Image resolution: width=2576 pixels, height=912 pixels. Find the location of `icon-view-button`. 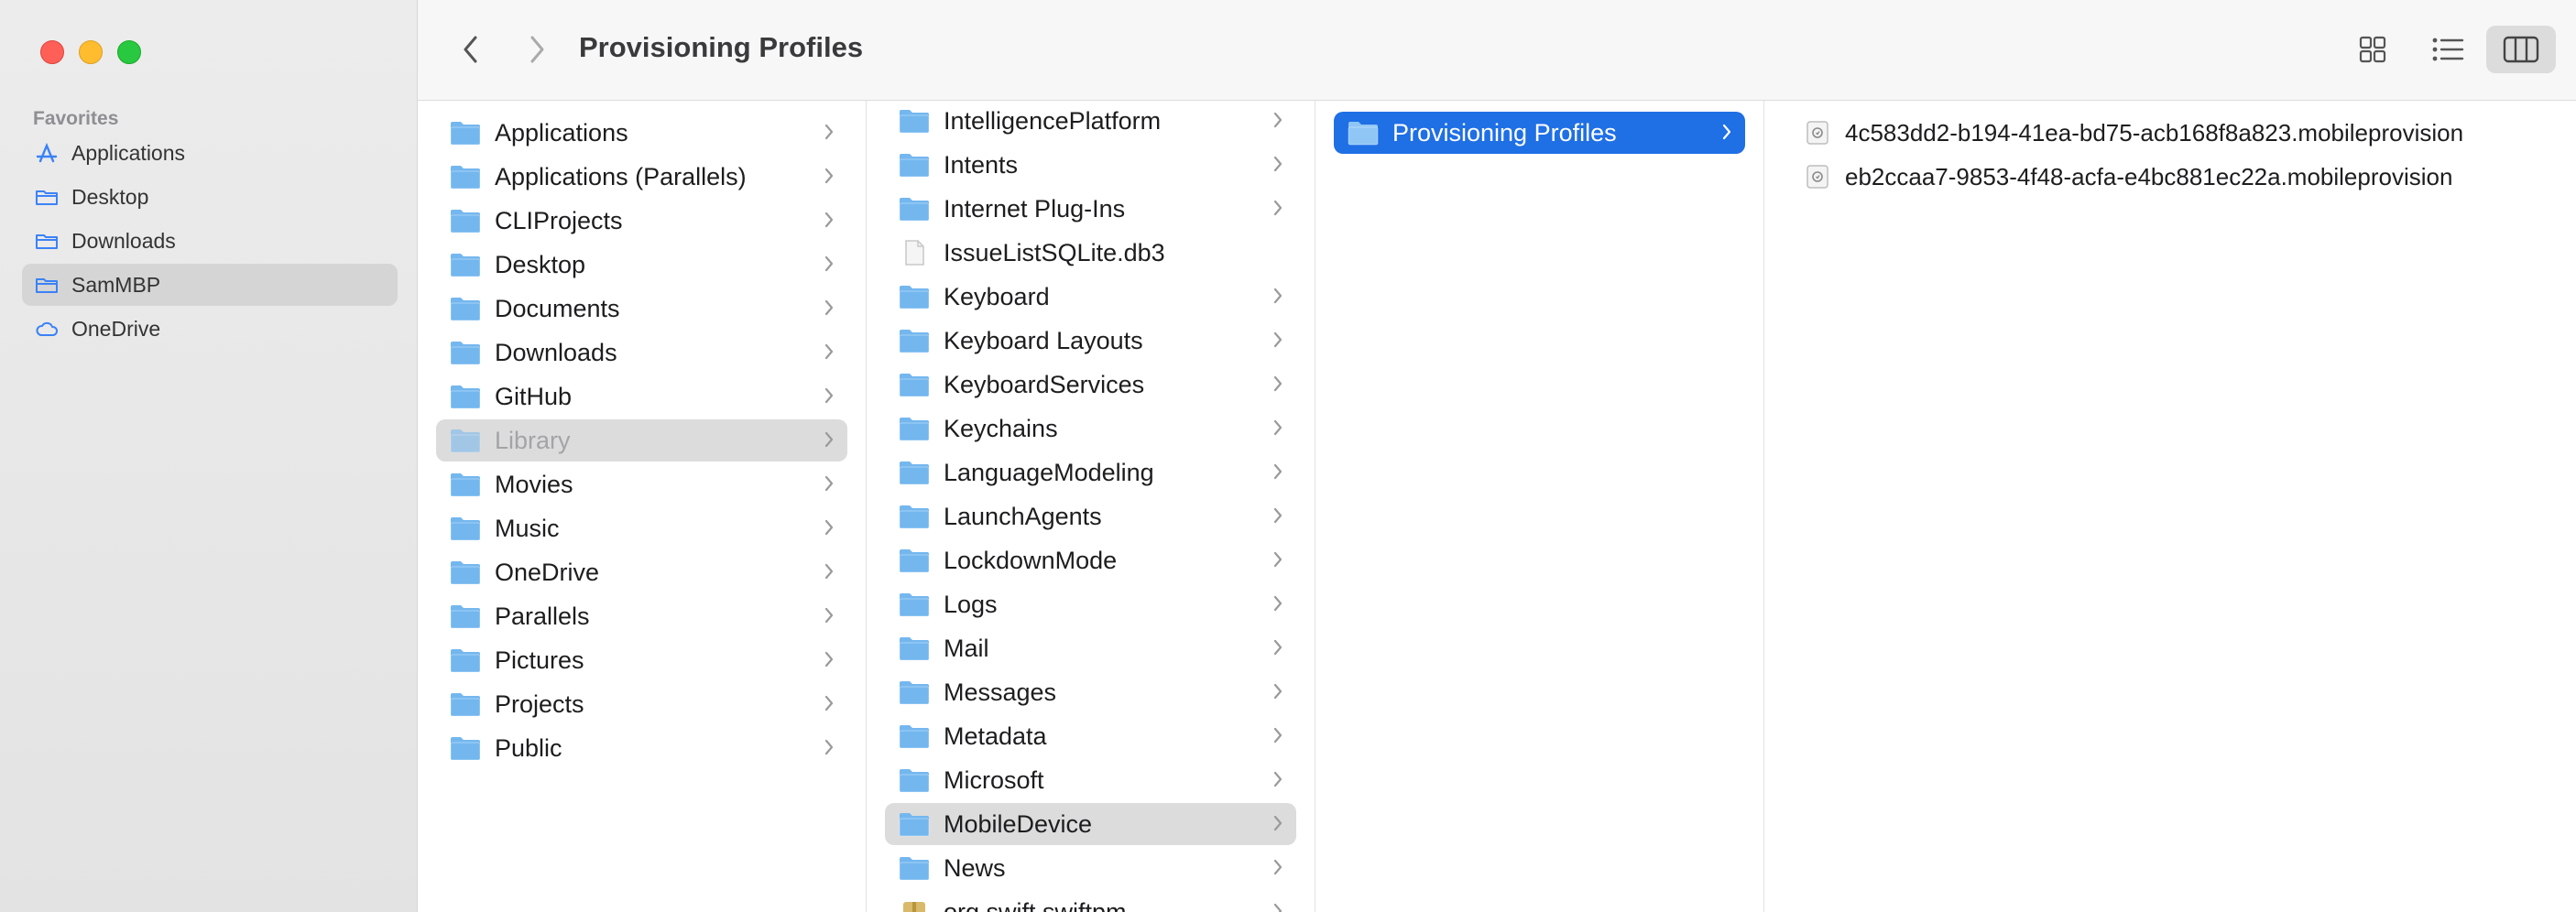

icon-view-button is located at coordinates (2373, 49).